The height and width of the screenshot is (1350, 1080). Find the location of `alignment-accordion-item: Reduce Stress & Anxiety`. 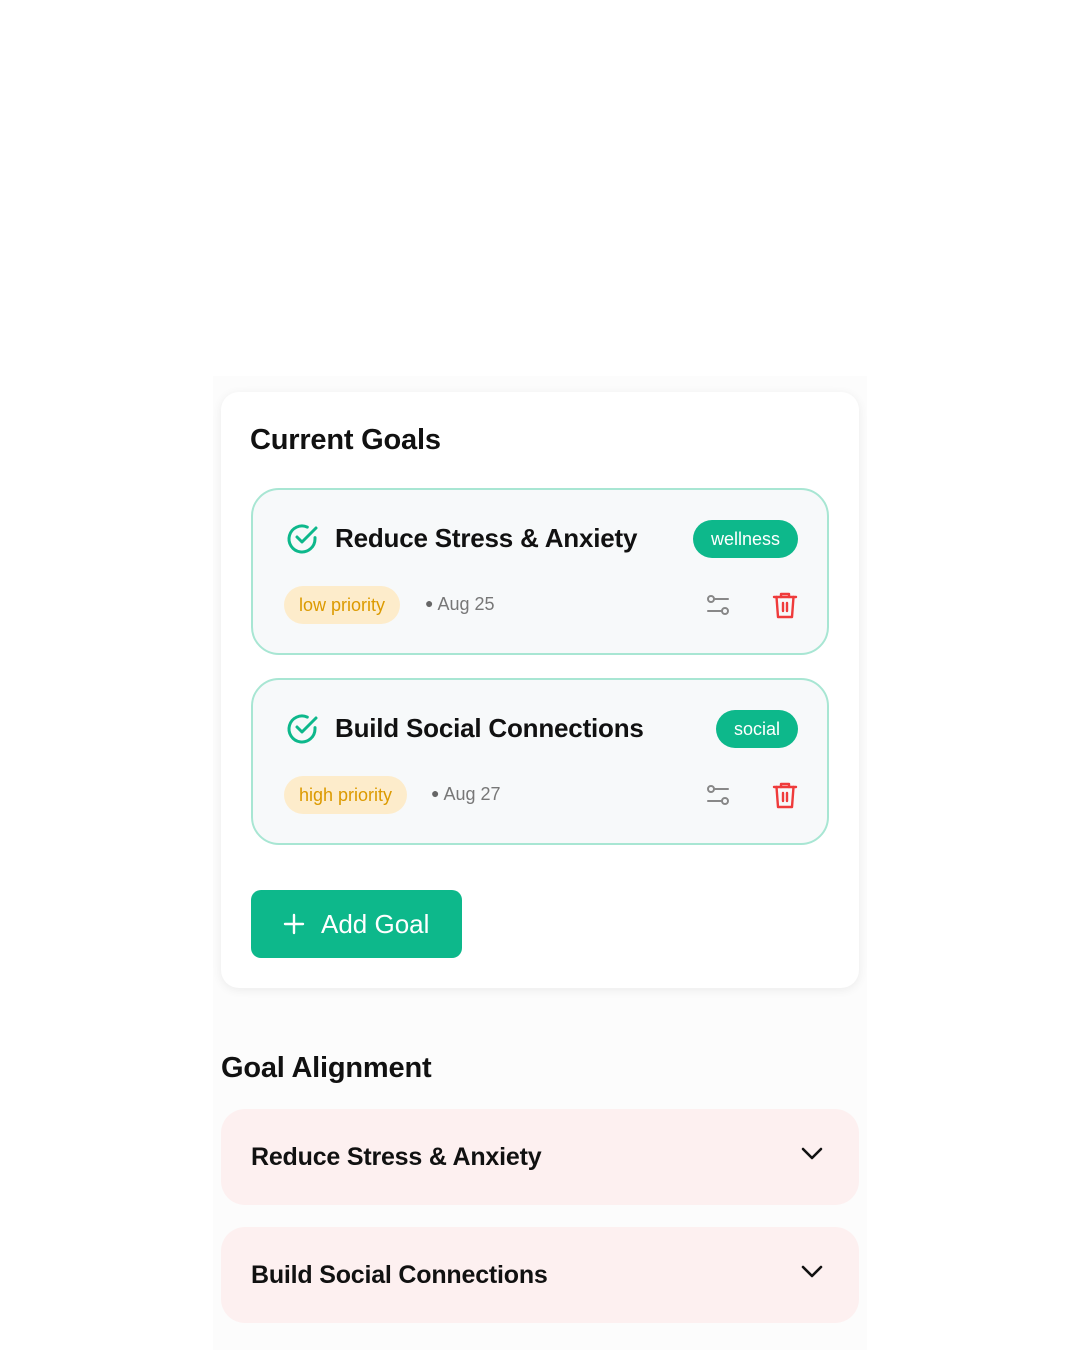

alignment-accordion-item: Reduce Stress & Anxiety is located at coordinates (540, 1157).